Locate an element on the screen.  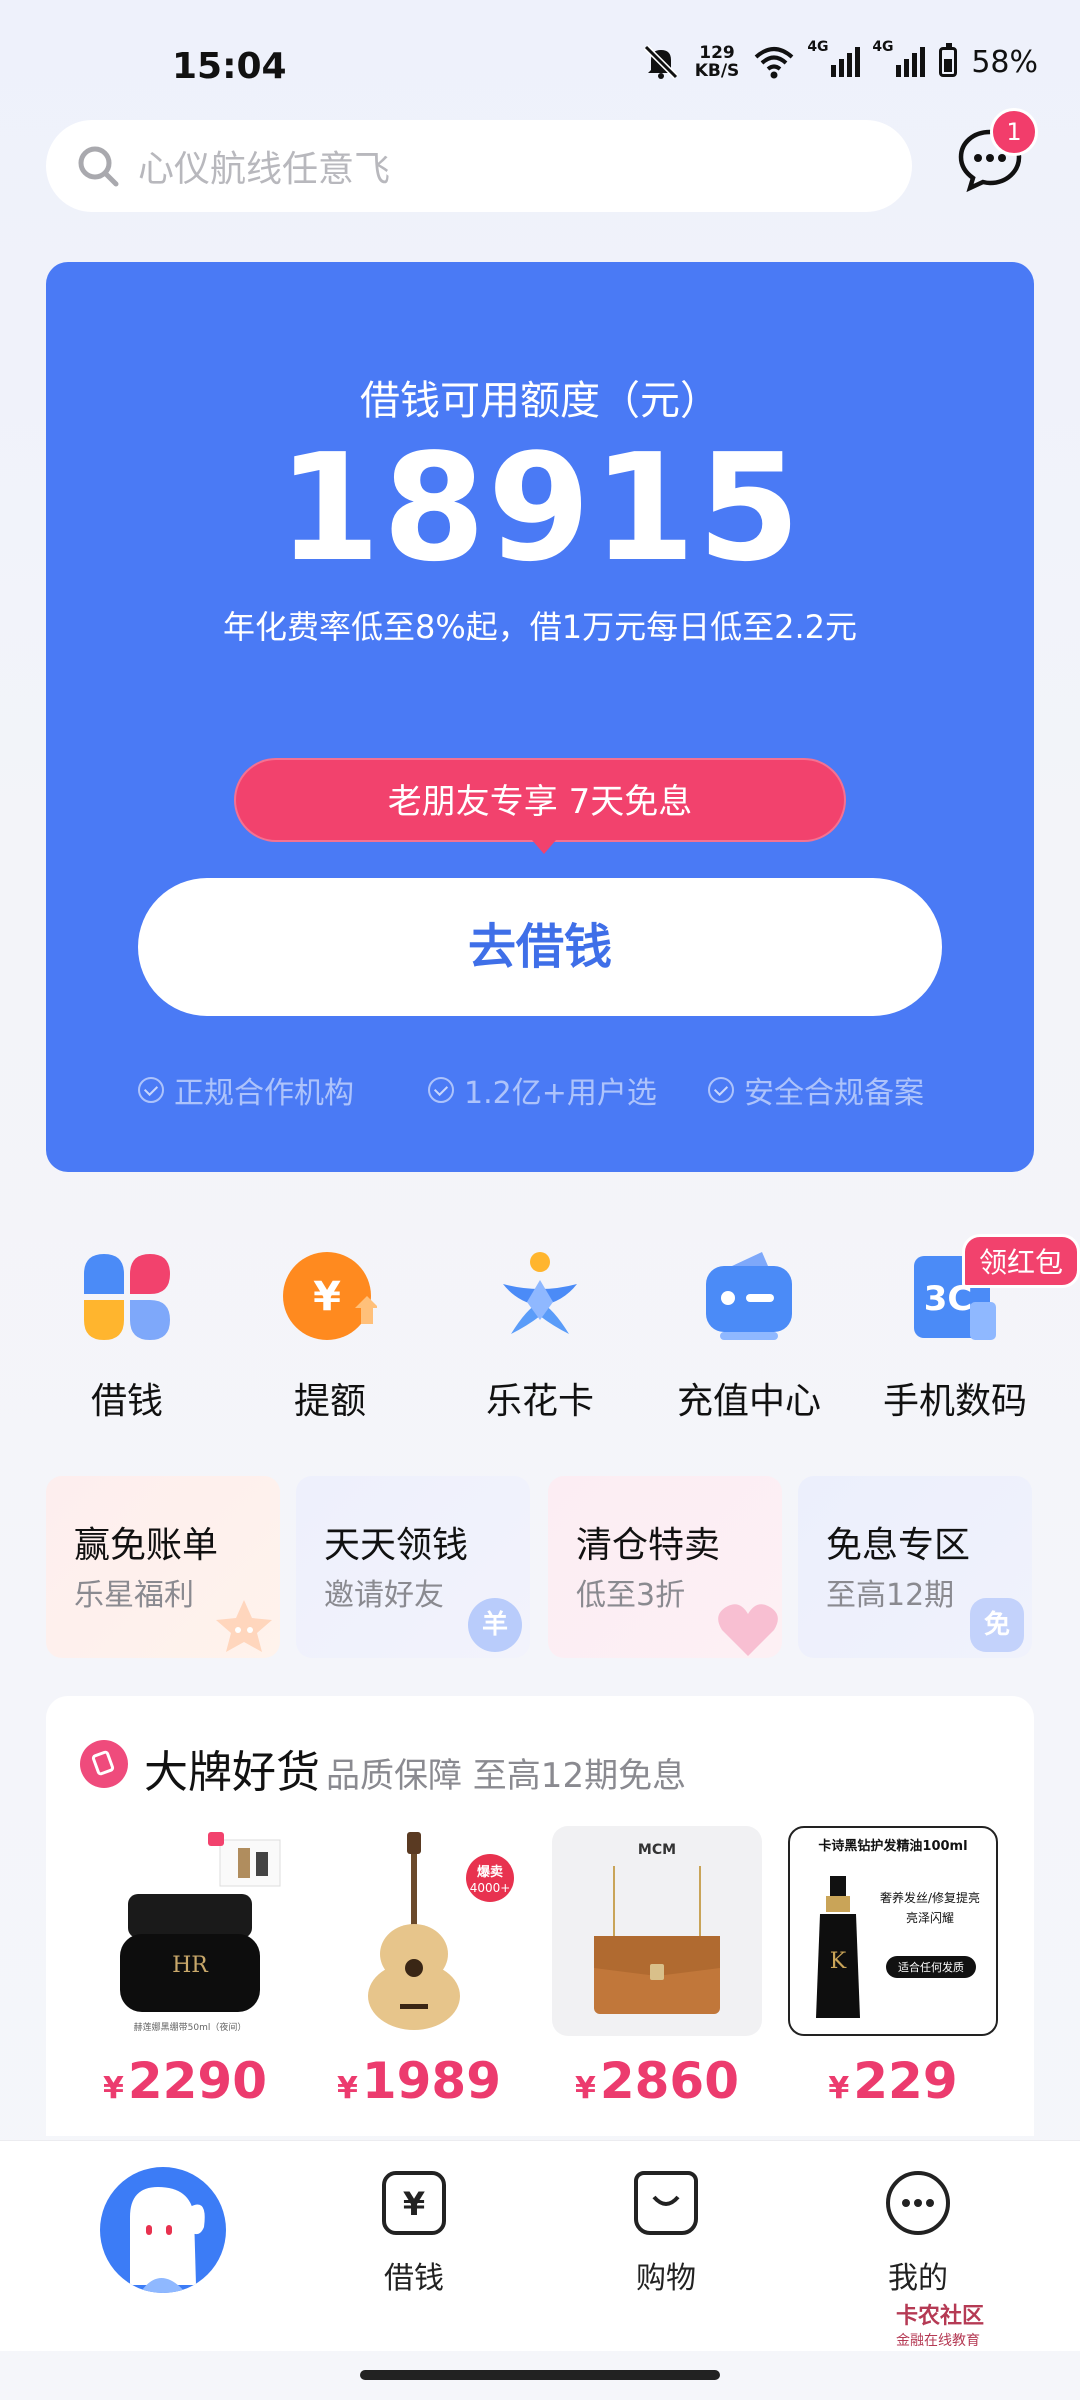
assurance-item: 正规合作机构 is located at coordinates (246, 1090).